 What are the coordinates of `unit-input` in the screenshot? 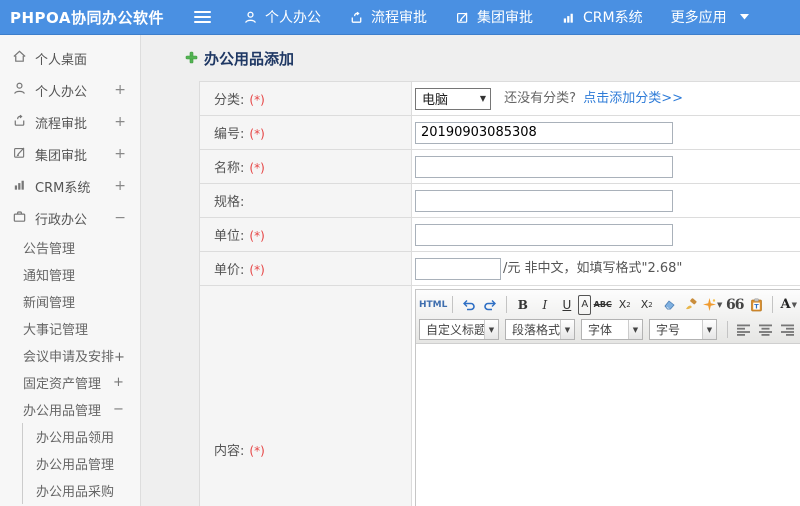 It's located at (544, 234).